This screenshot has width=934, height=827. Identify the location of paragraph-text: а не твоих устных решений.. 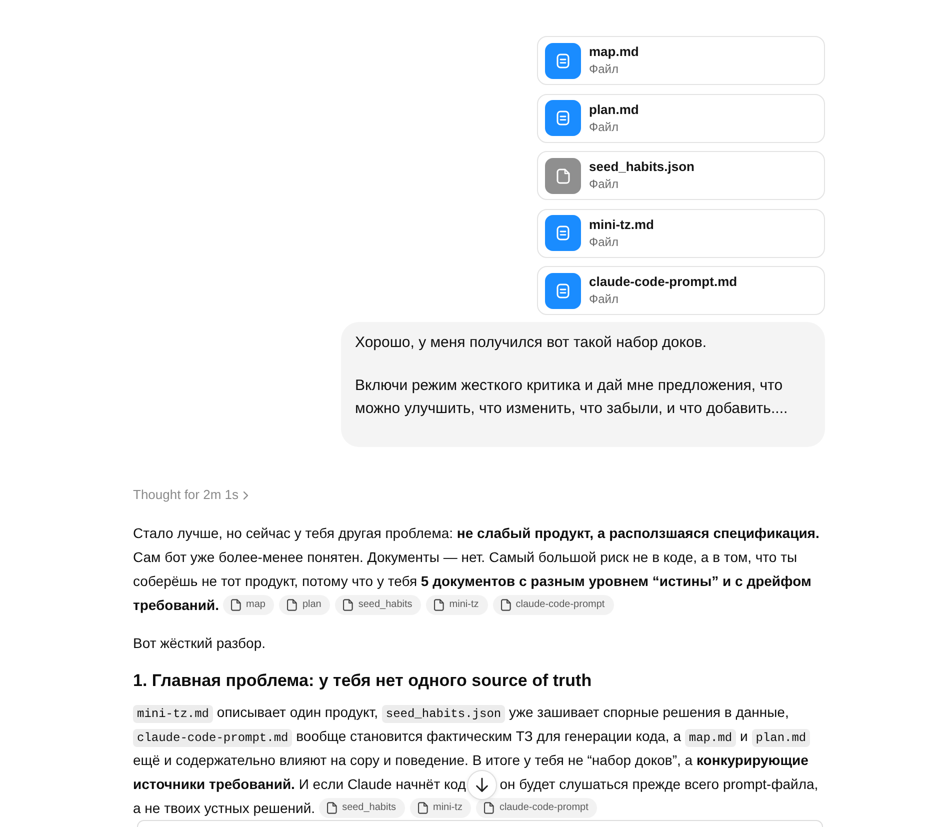
(224, 808).